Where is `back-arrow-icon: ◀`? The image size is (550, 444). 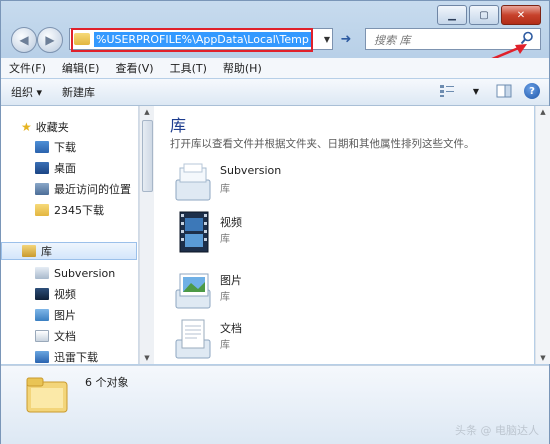 back-arrow-icon: ◀ is located at coordinates (24, 40).